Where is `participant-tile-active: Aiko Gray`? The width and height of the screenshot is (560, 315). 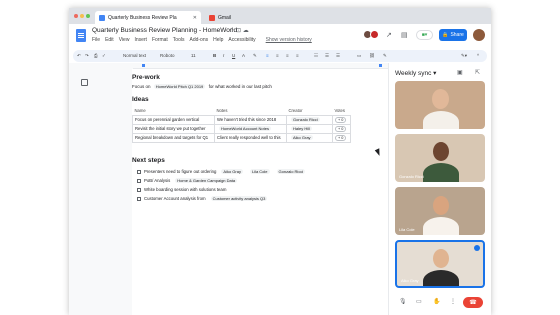
participant-tile-active: Aiko Gray is located at coordinates (440, 264).